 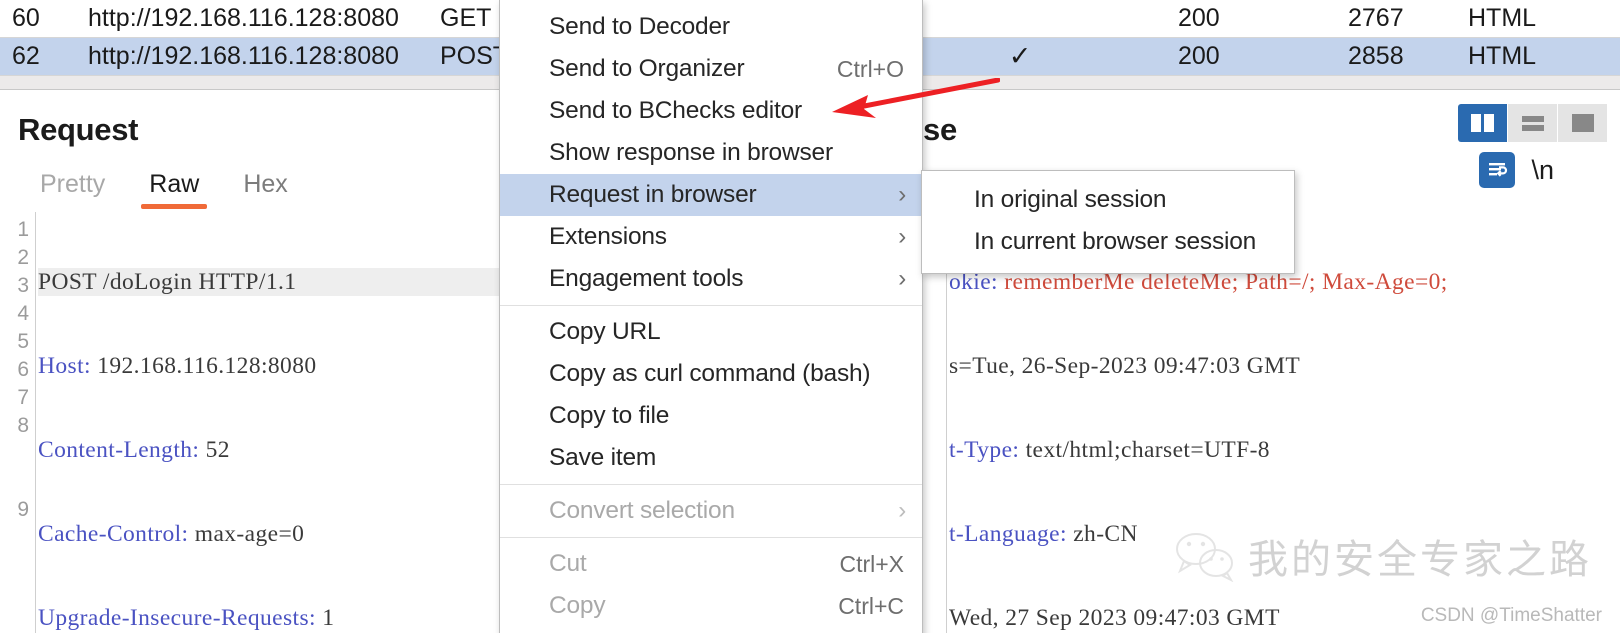 I want to click on menu-item-shortcut: Ctrl+O, so click(x=870, y=68).